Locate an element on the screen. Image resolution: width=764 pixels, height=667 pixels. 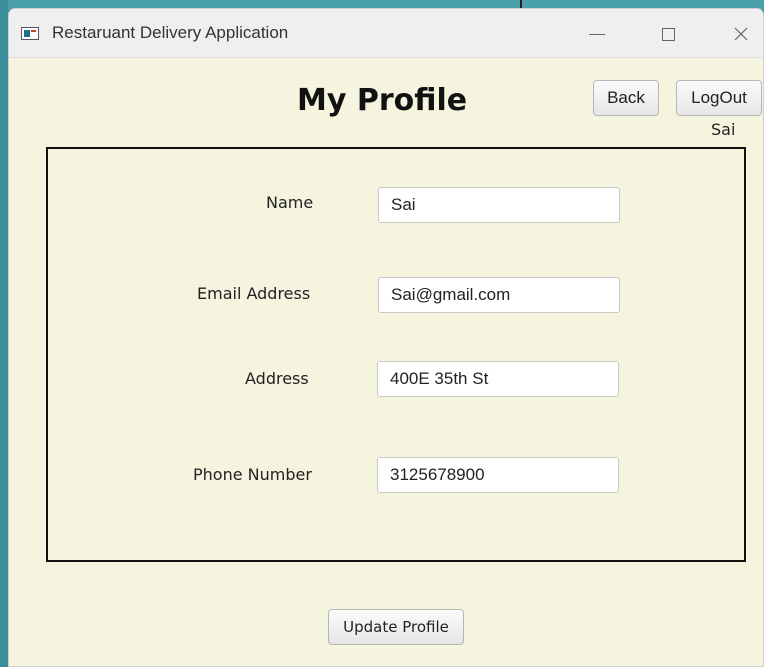
email-label: Email Address is located at coordinates (254, 293).